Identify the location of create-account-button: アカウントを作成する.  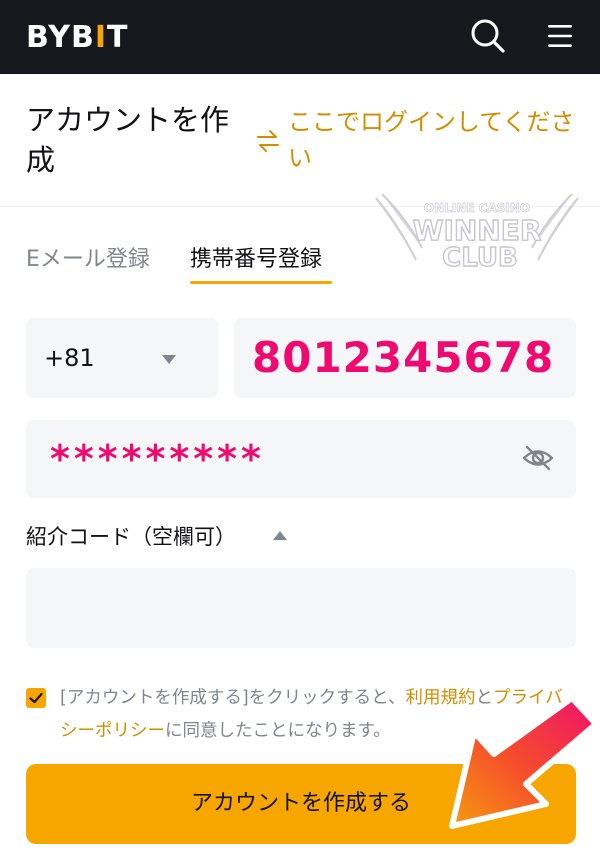
(301, 804).